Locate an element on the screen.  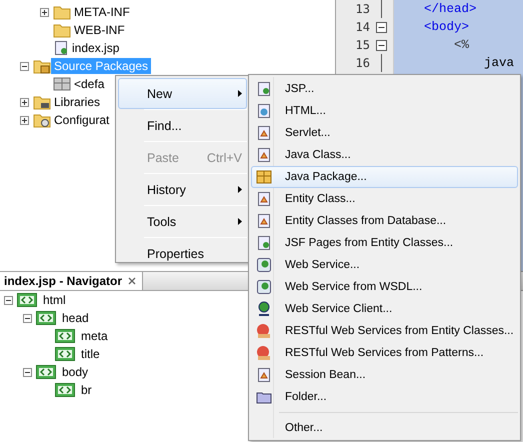
menu-item: Properties is located at coordinates (182, 253).